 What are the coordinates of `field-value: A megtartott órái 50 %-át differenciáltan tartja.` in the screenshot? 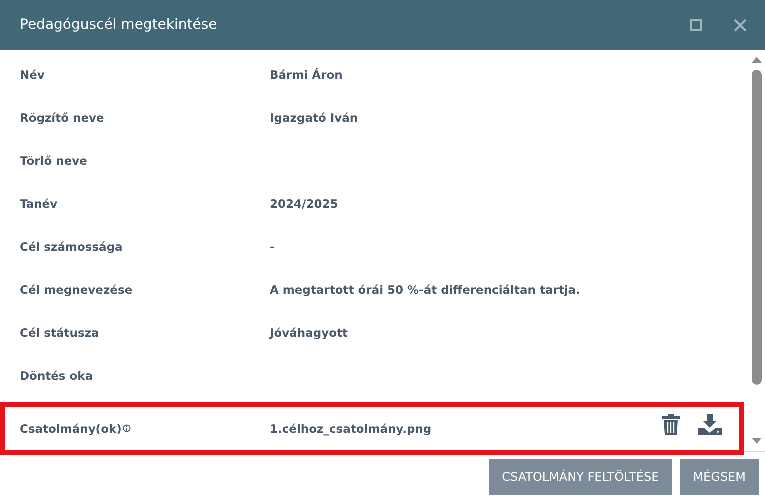 It's located at (425, 289).